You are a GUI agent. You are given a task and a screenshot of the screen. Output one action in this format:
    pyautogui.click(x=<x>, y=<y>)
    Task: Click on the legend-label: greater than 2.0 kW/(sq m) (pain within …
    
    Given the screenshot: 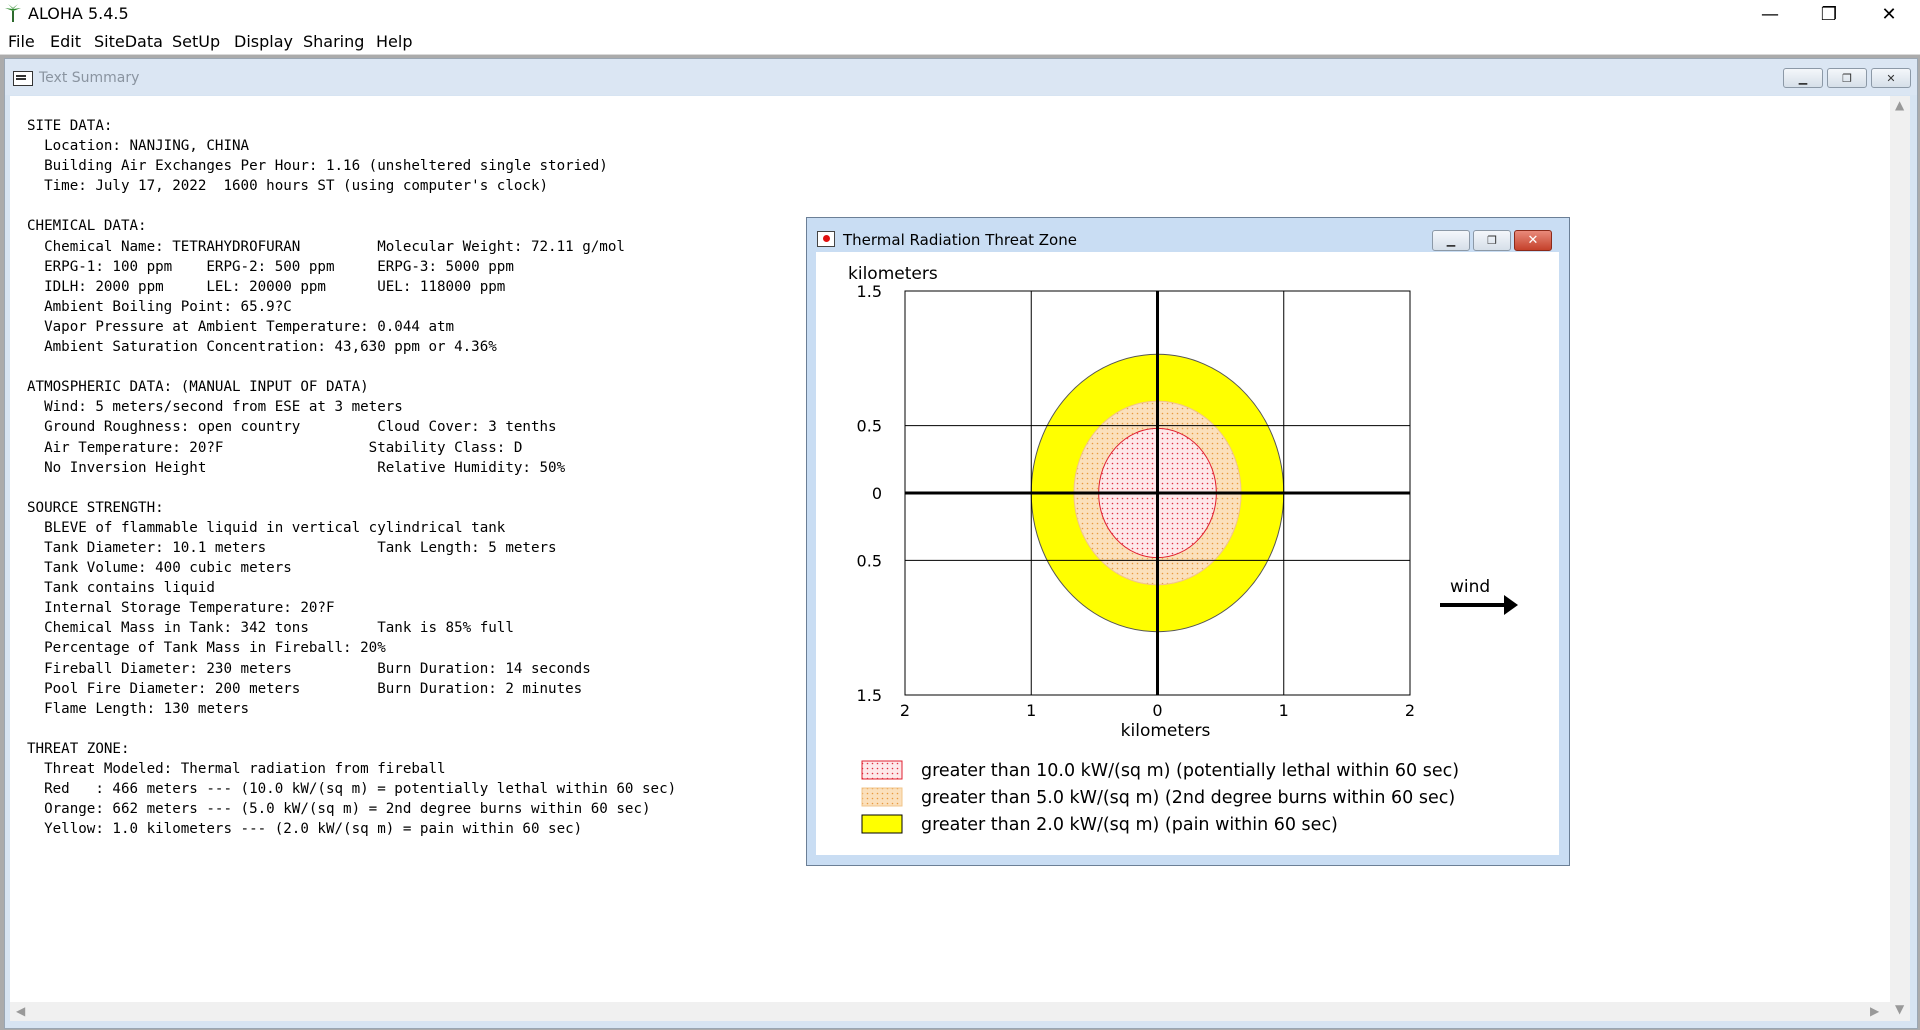 What is the action you would take?
    pyautogui.click(x=1129, y=825)
    